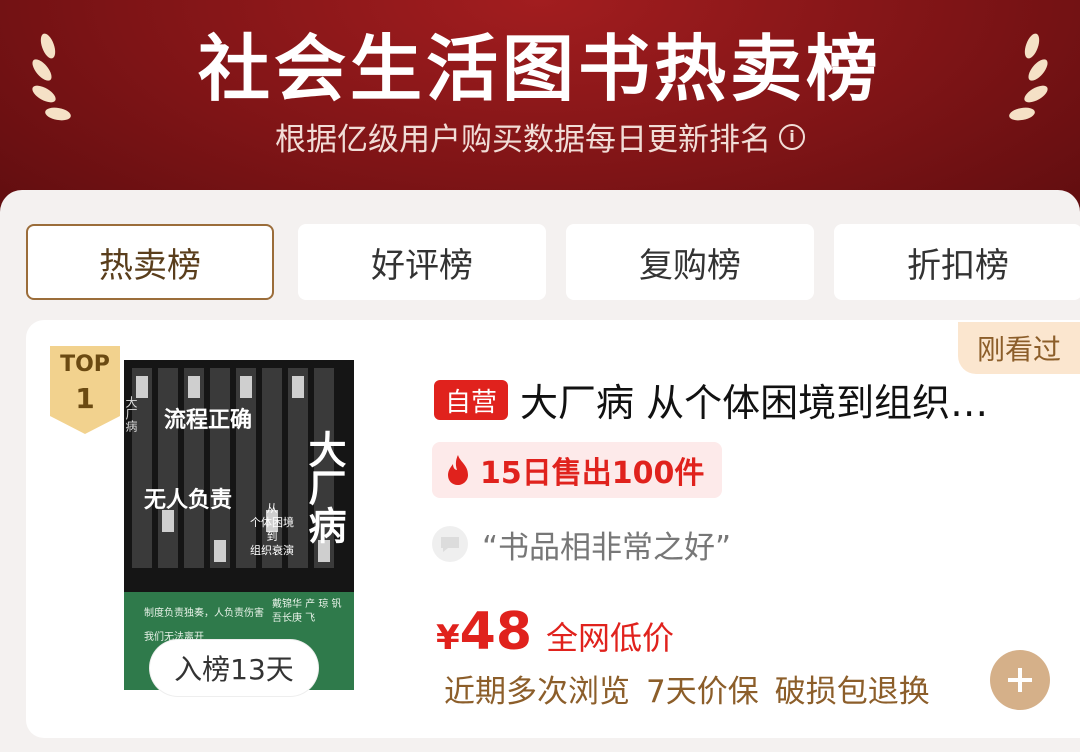 The image size is (1080, 752). I want to click on cover-side-text: 大厂病, so click(131, 414).